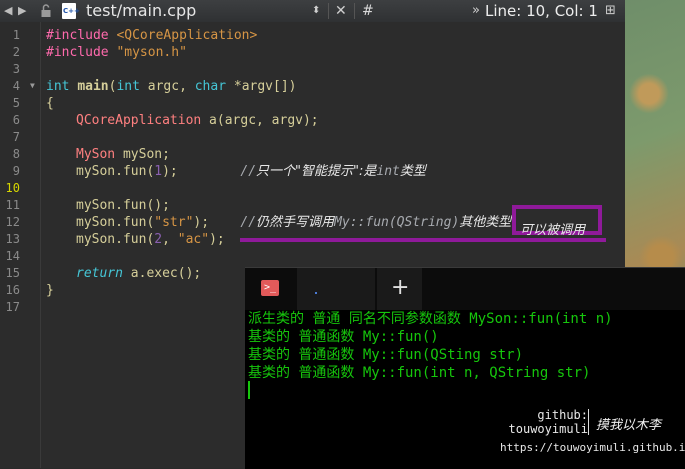  Describe the element at coordinates (116, 52) in the screenshot. I see `code-line: #include "myson.h"` at that location.